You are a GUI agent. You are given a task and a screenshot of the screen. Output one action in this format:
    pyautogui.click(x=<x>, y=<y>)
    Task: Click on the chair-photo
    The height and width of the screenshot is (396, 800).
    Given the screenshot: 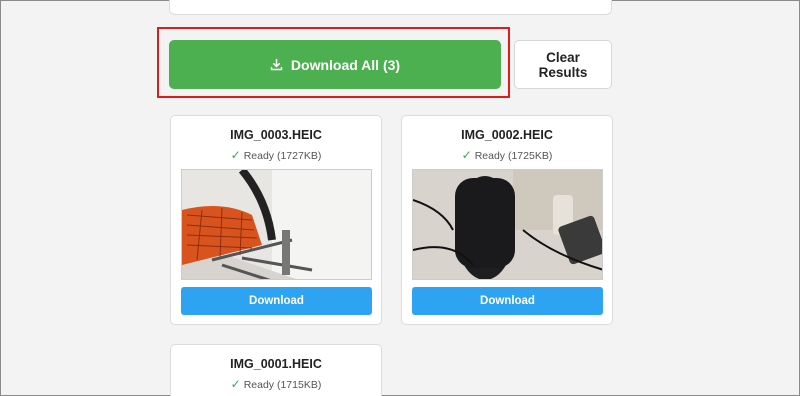 What is the action you would take?
    pyautogui.click(x=276, y=224)
    